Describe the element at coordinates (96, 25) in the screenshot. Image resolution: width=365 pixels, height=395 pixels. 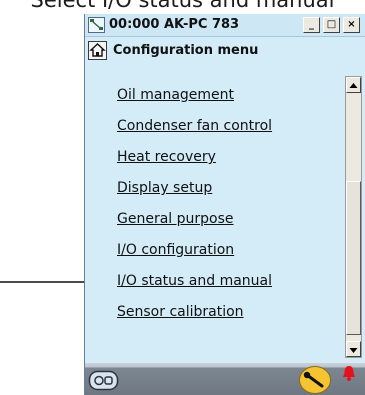
I see `network-icon` at that location.